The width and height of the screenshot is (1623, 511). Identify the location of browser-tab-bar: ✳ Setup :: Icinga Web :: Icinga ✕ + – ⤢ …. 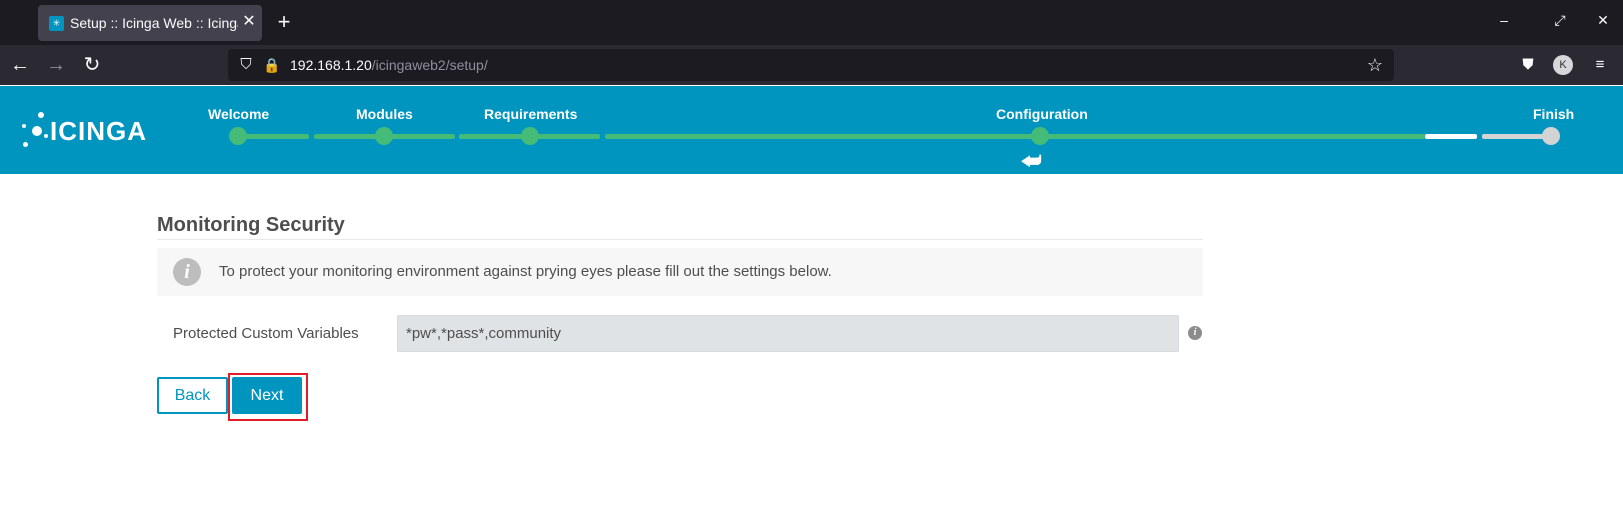
(811, 22).